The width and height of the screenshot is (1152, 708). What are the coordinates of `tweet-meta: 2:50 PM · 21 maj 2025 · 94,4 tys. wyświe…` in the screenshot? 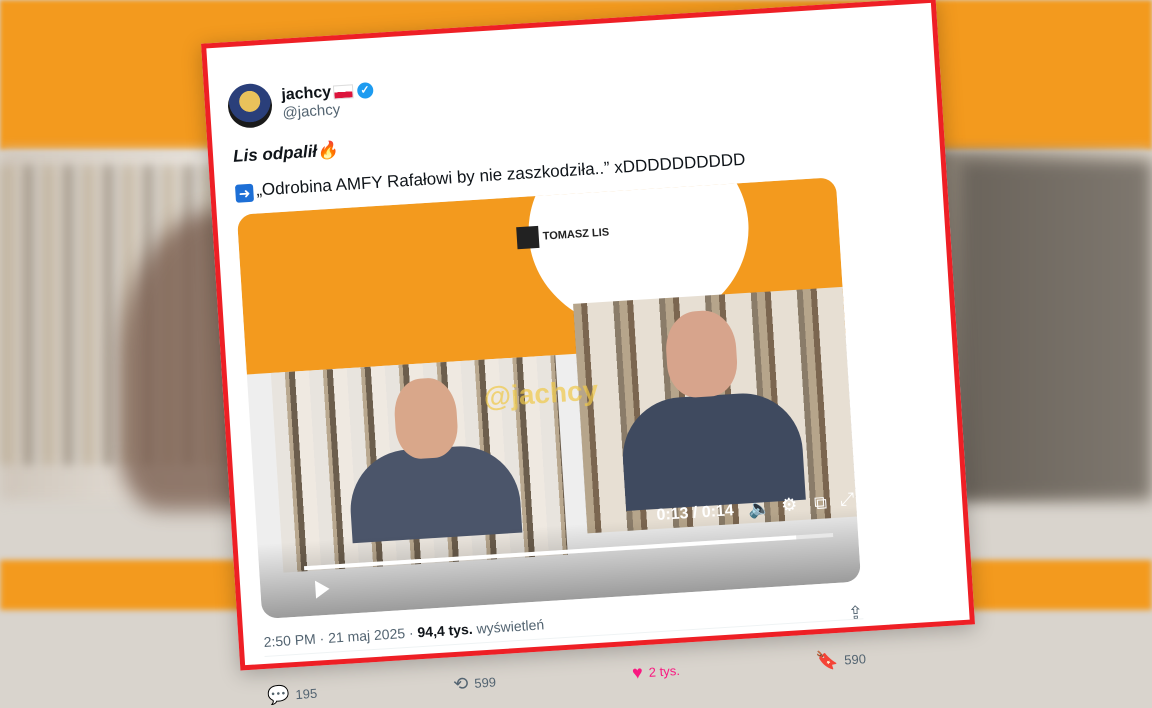 It's located at (403, 633).